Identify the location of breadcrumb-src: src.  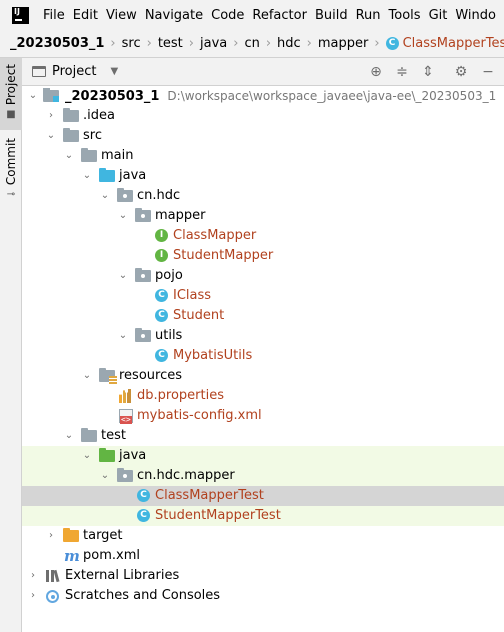
(131, 43).